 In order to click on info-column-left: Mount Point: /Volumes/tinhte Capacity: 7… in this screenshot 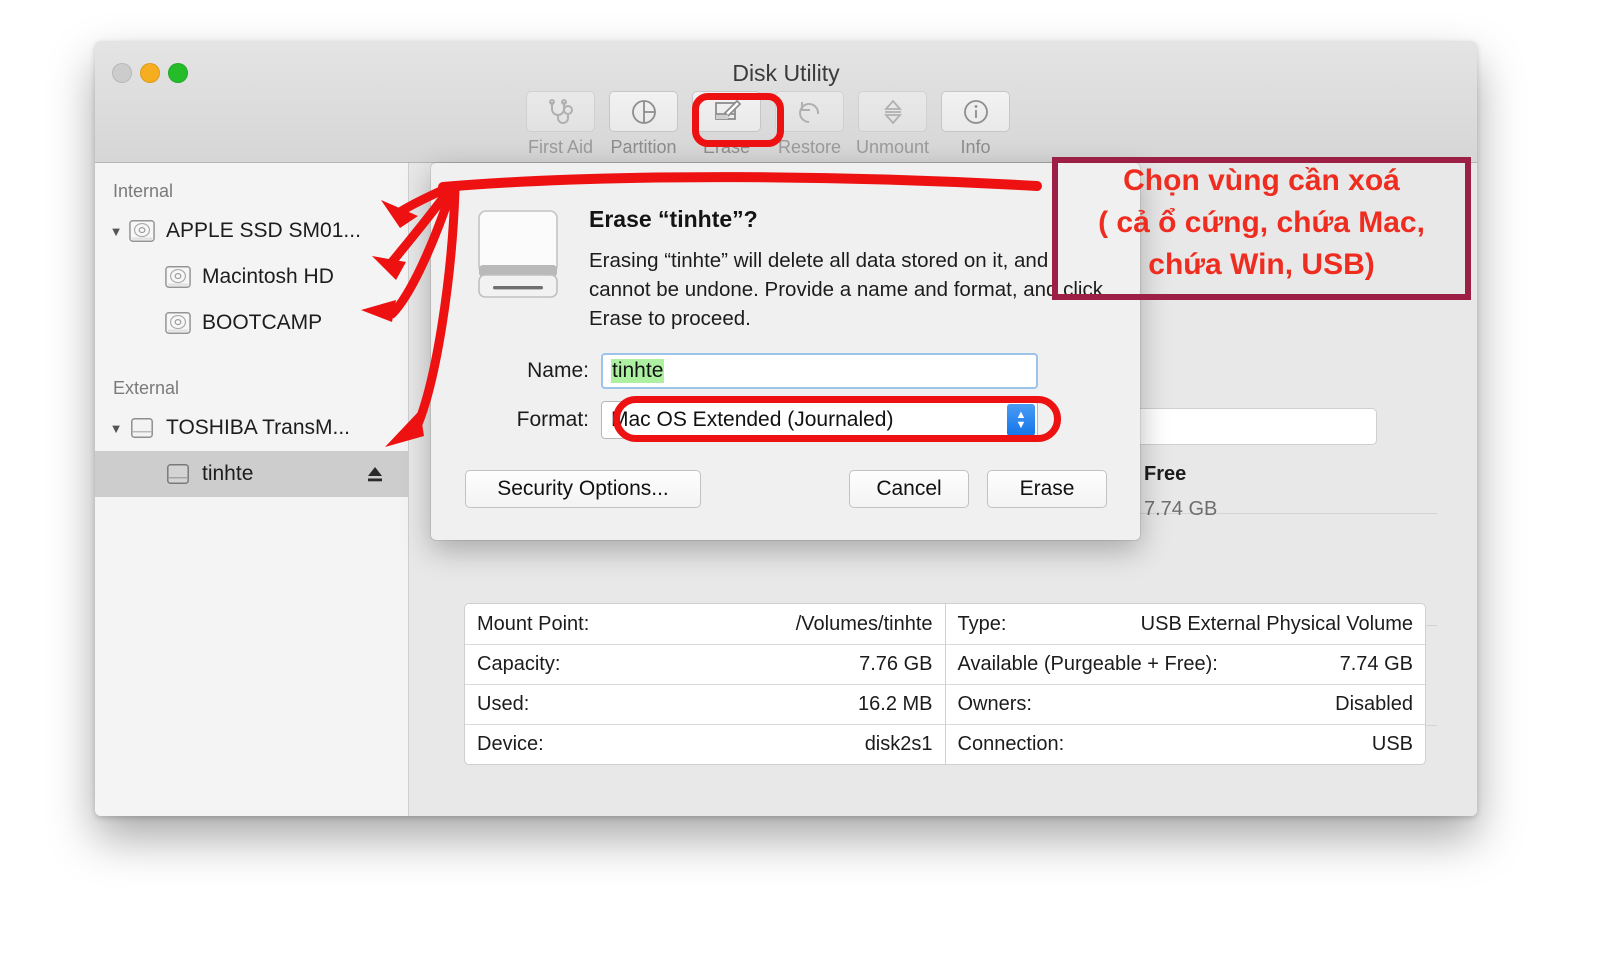, I will do `click(705, 684)`.